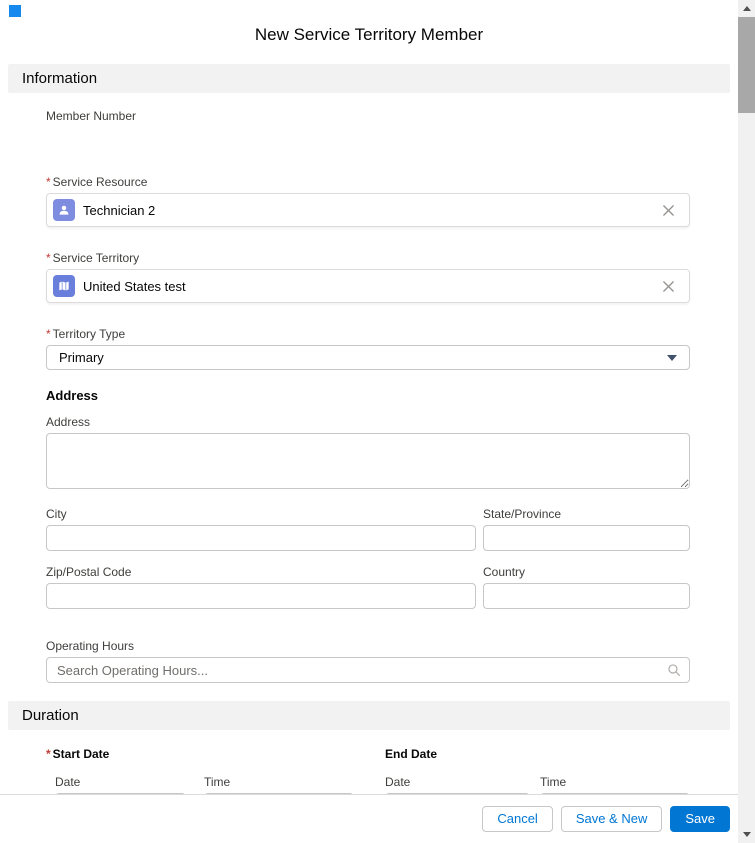 The height and width of the screenshot is (843, 755). What do you see at coordinates (64, 210) in the screenshot?
I see `service-resource-icon` at bounding box center [64, 210].